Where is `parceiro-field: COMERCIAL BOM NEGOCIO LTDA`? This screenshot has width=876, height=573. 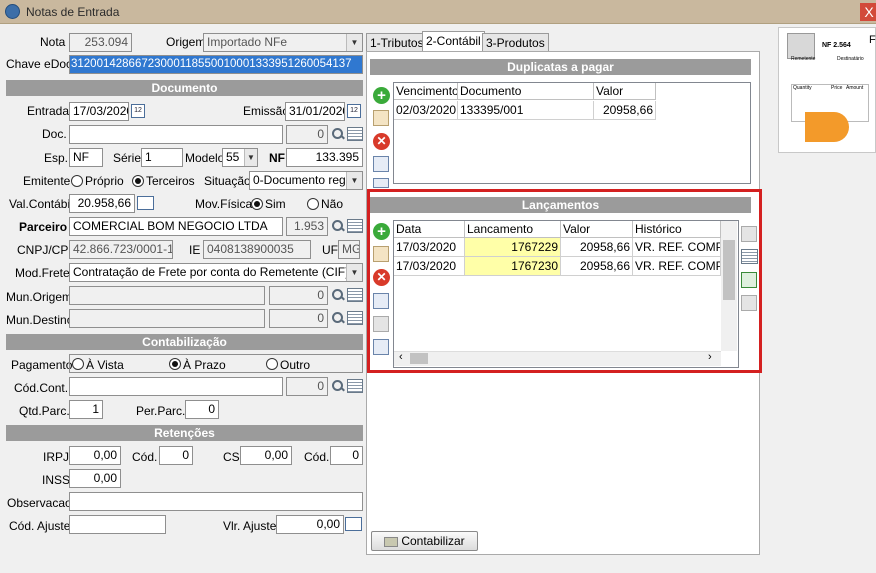
parceiro-field: COMERCIAL BOM NEGOCIO LTDA is located at coordinates (176, 226).